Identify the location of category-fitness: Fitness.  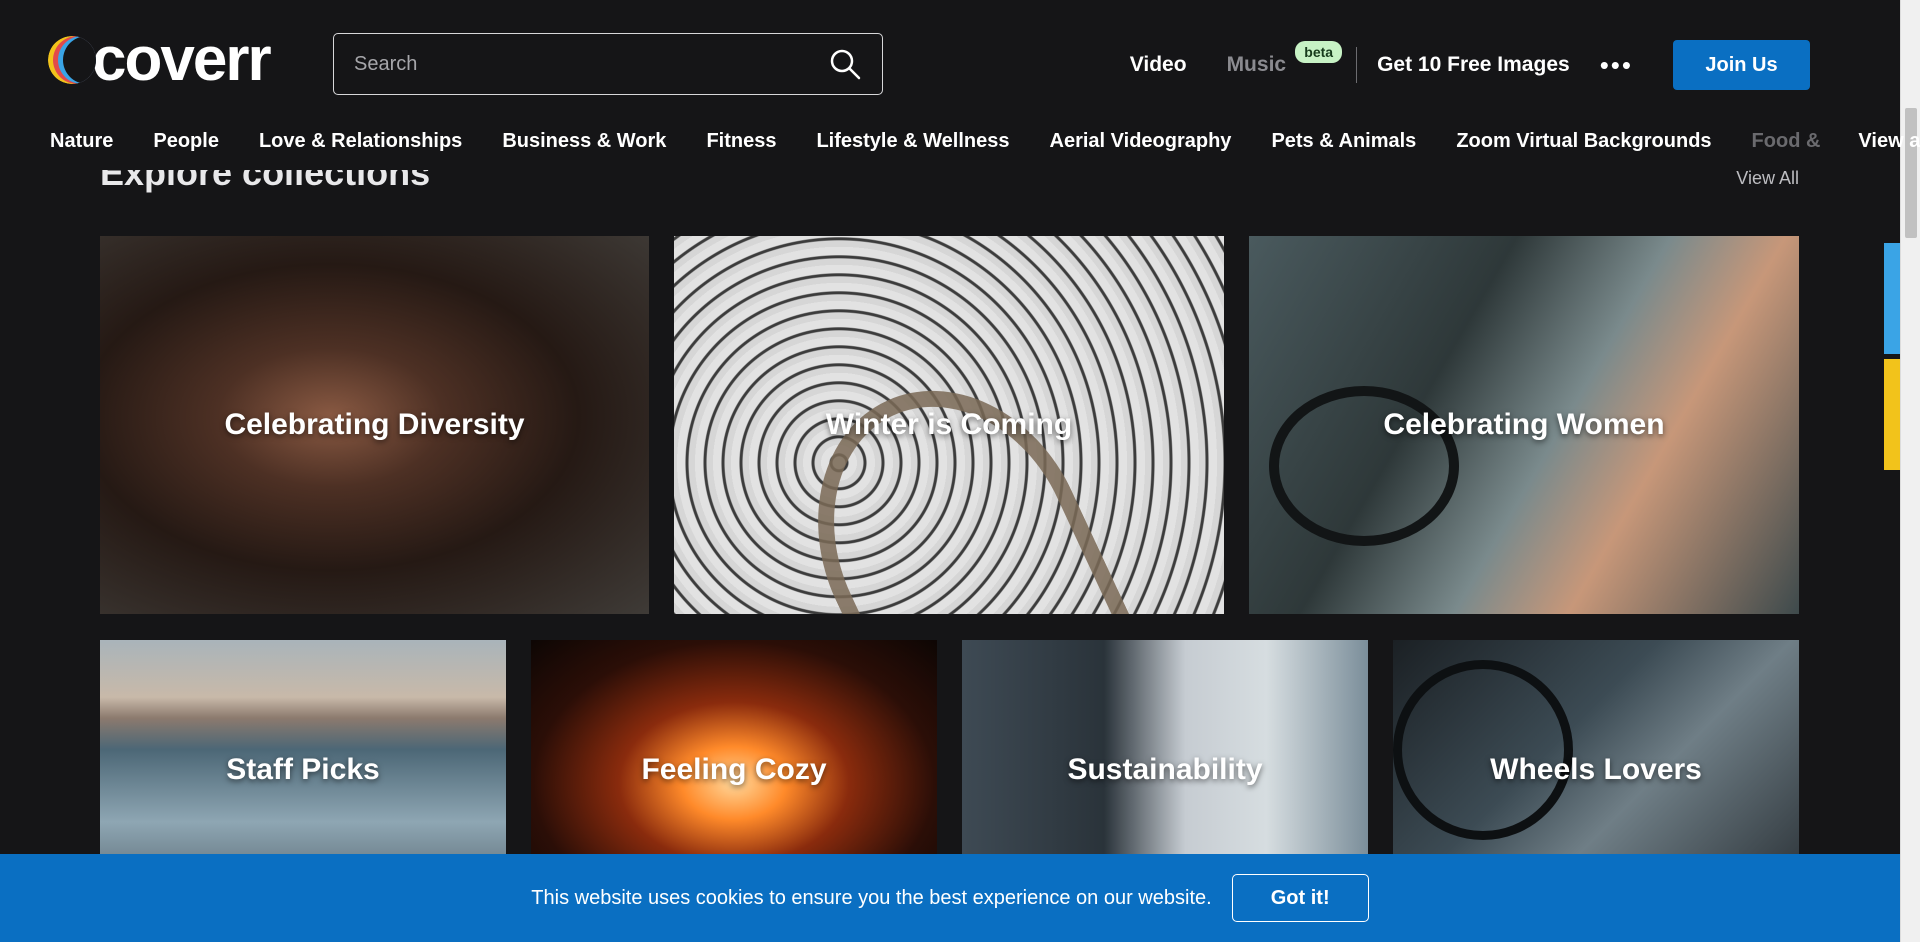
(741, 141).